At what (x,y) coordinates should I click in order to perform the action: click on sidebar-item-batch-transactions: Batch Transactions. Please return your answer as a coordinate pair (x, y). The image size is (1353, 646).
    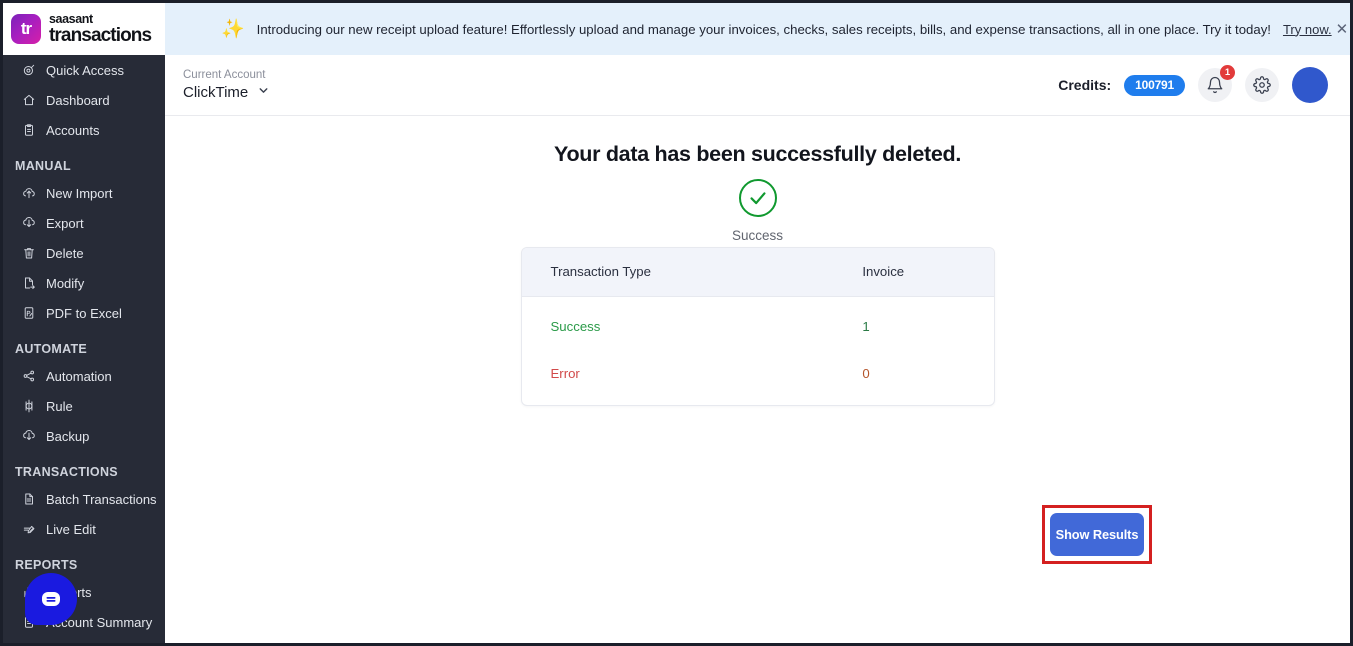
    Looking at the image, I should click on (84, 499).